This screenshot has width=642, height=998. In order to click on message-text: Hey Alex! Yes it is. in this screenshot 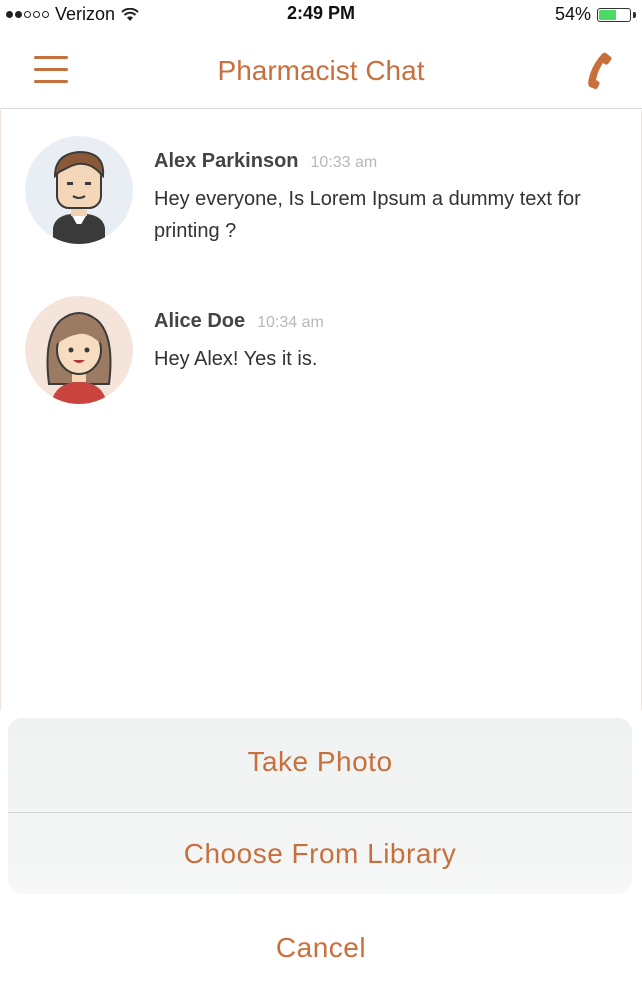, I will do `click(236, 359)`.